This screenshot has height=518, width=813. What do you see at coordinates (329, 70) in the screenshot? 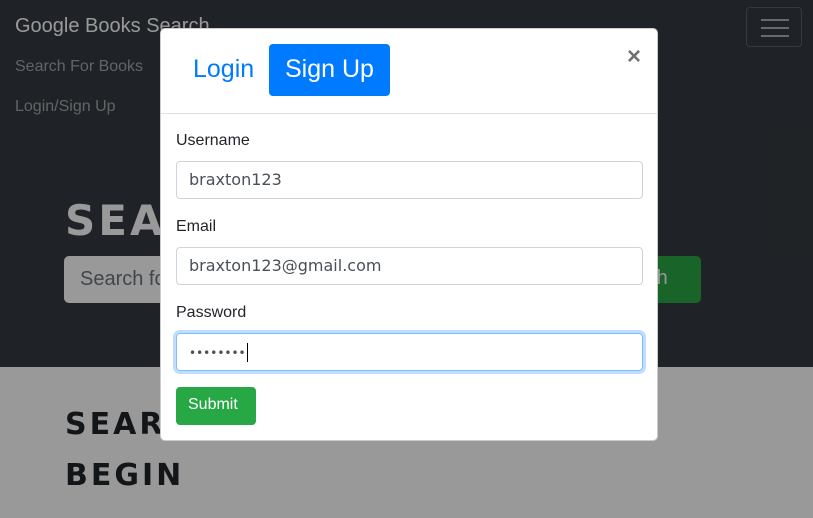
I see `tab-signup: Sign Up` at bounding box center [329, 70].